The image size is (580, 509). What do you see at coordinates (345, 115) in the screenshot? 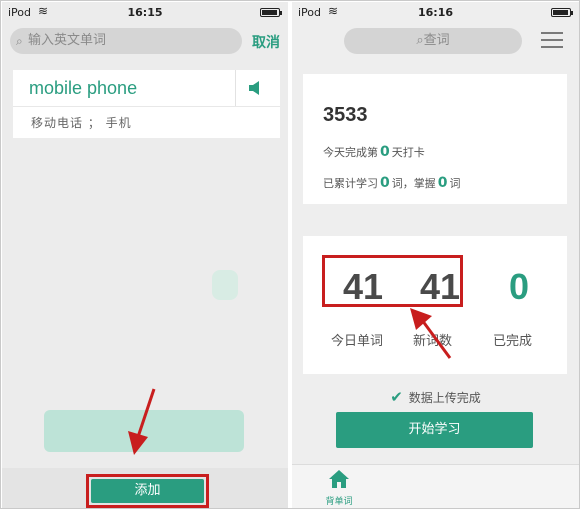
I see `total-words: 3533` at bounding box center [345, 115].